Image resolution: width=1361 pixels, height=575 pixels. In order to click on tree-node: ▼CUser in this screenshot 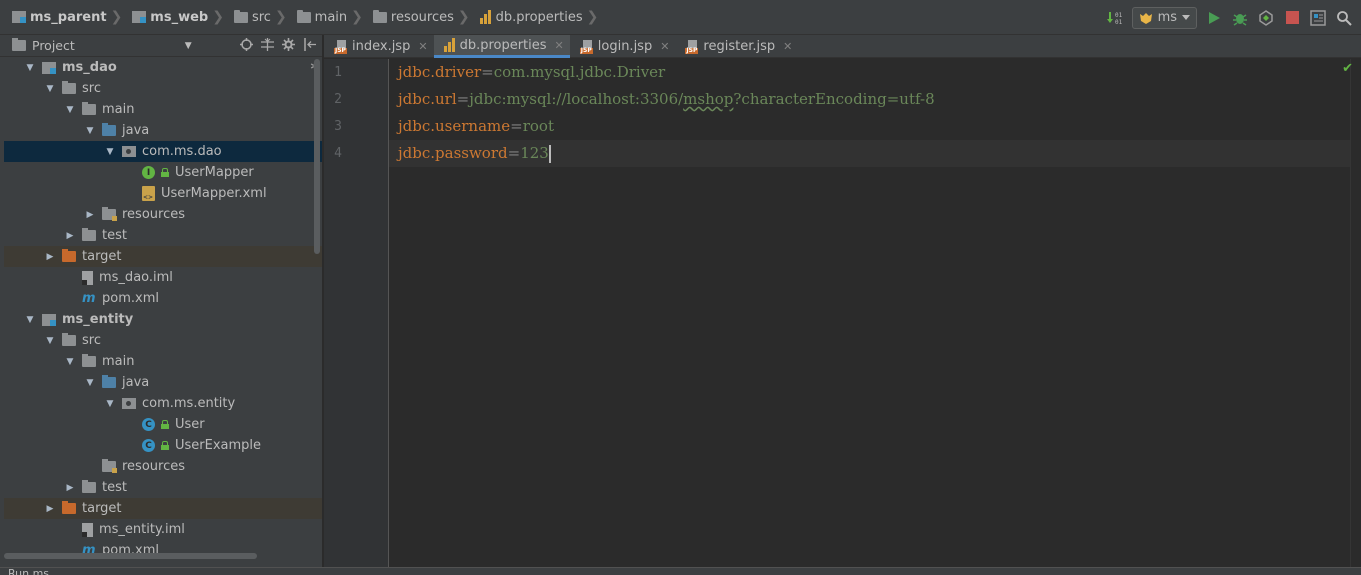, I will do `click(163, 424)`.